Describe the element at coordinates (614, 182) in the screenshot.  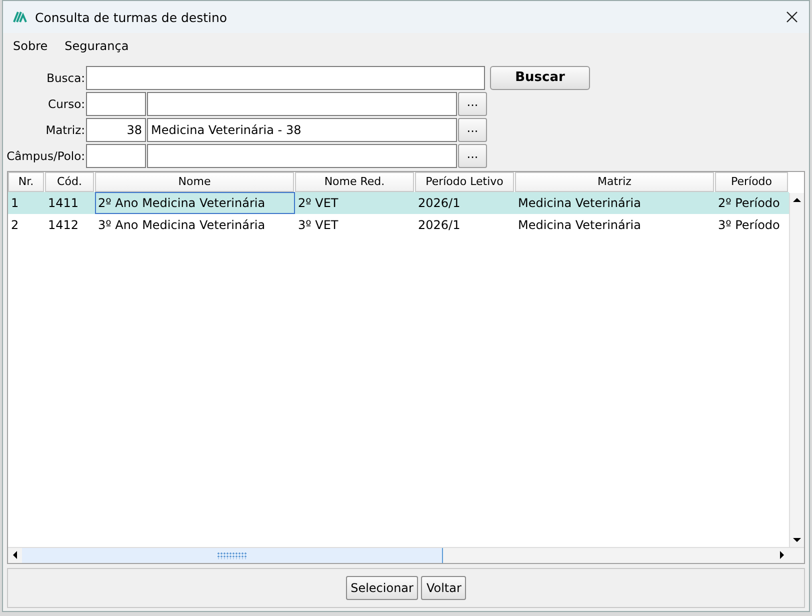
I see `column-header: Matriz` at that location.